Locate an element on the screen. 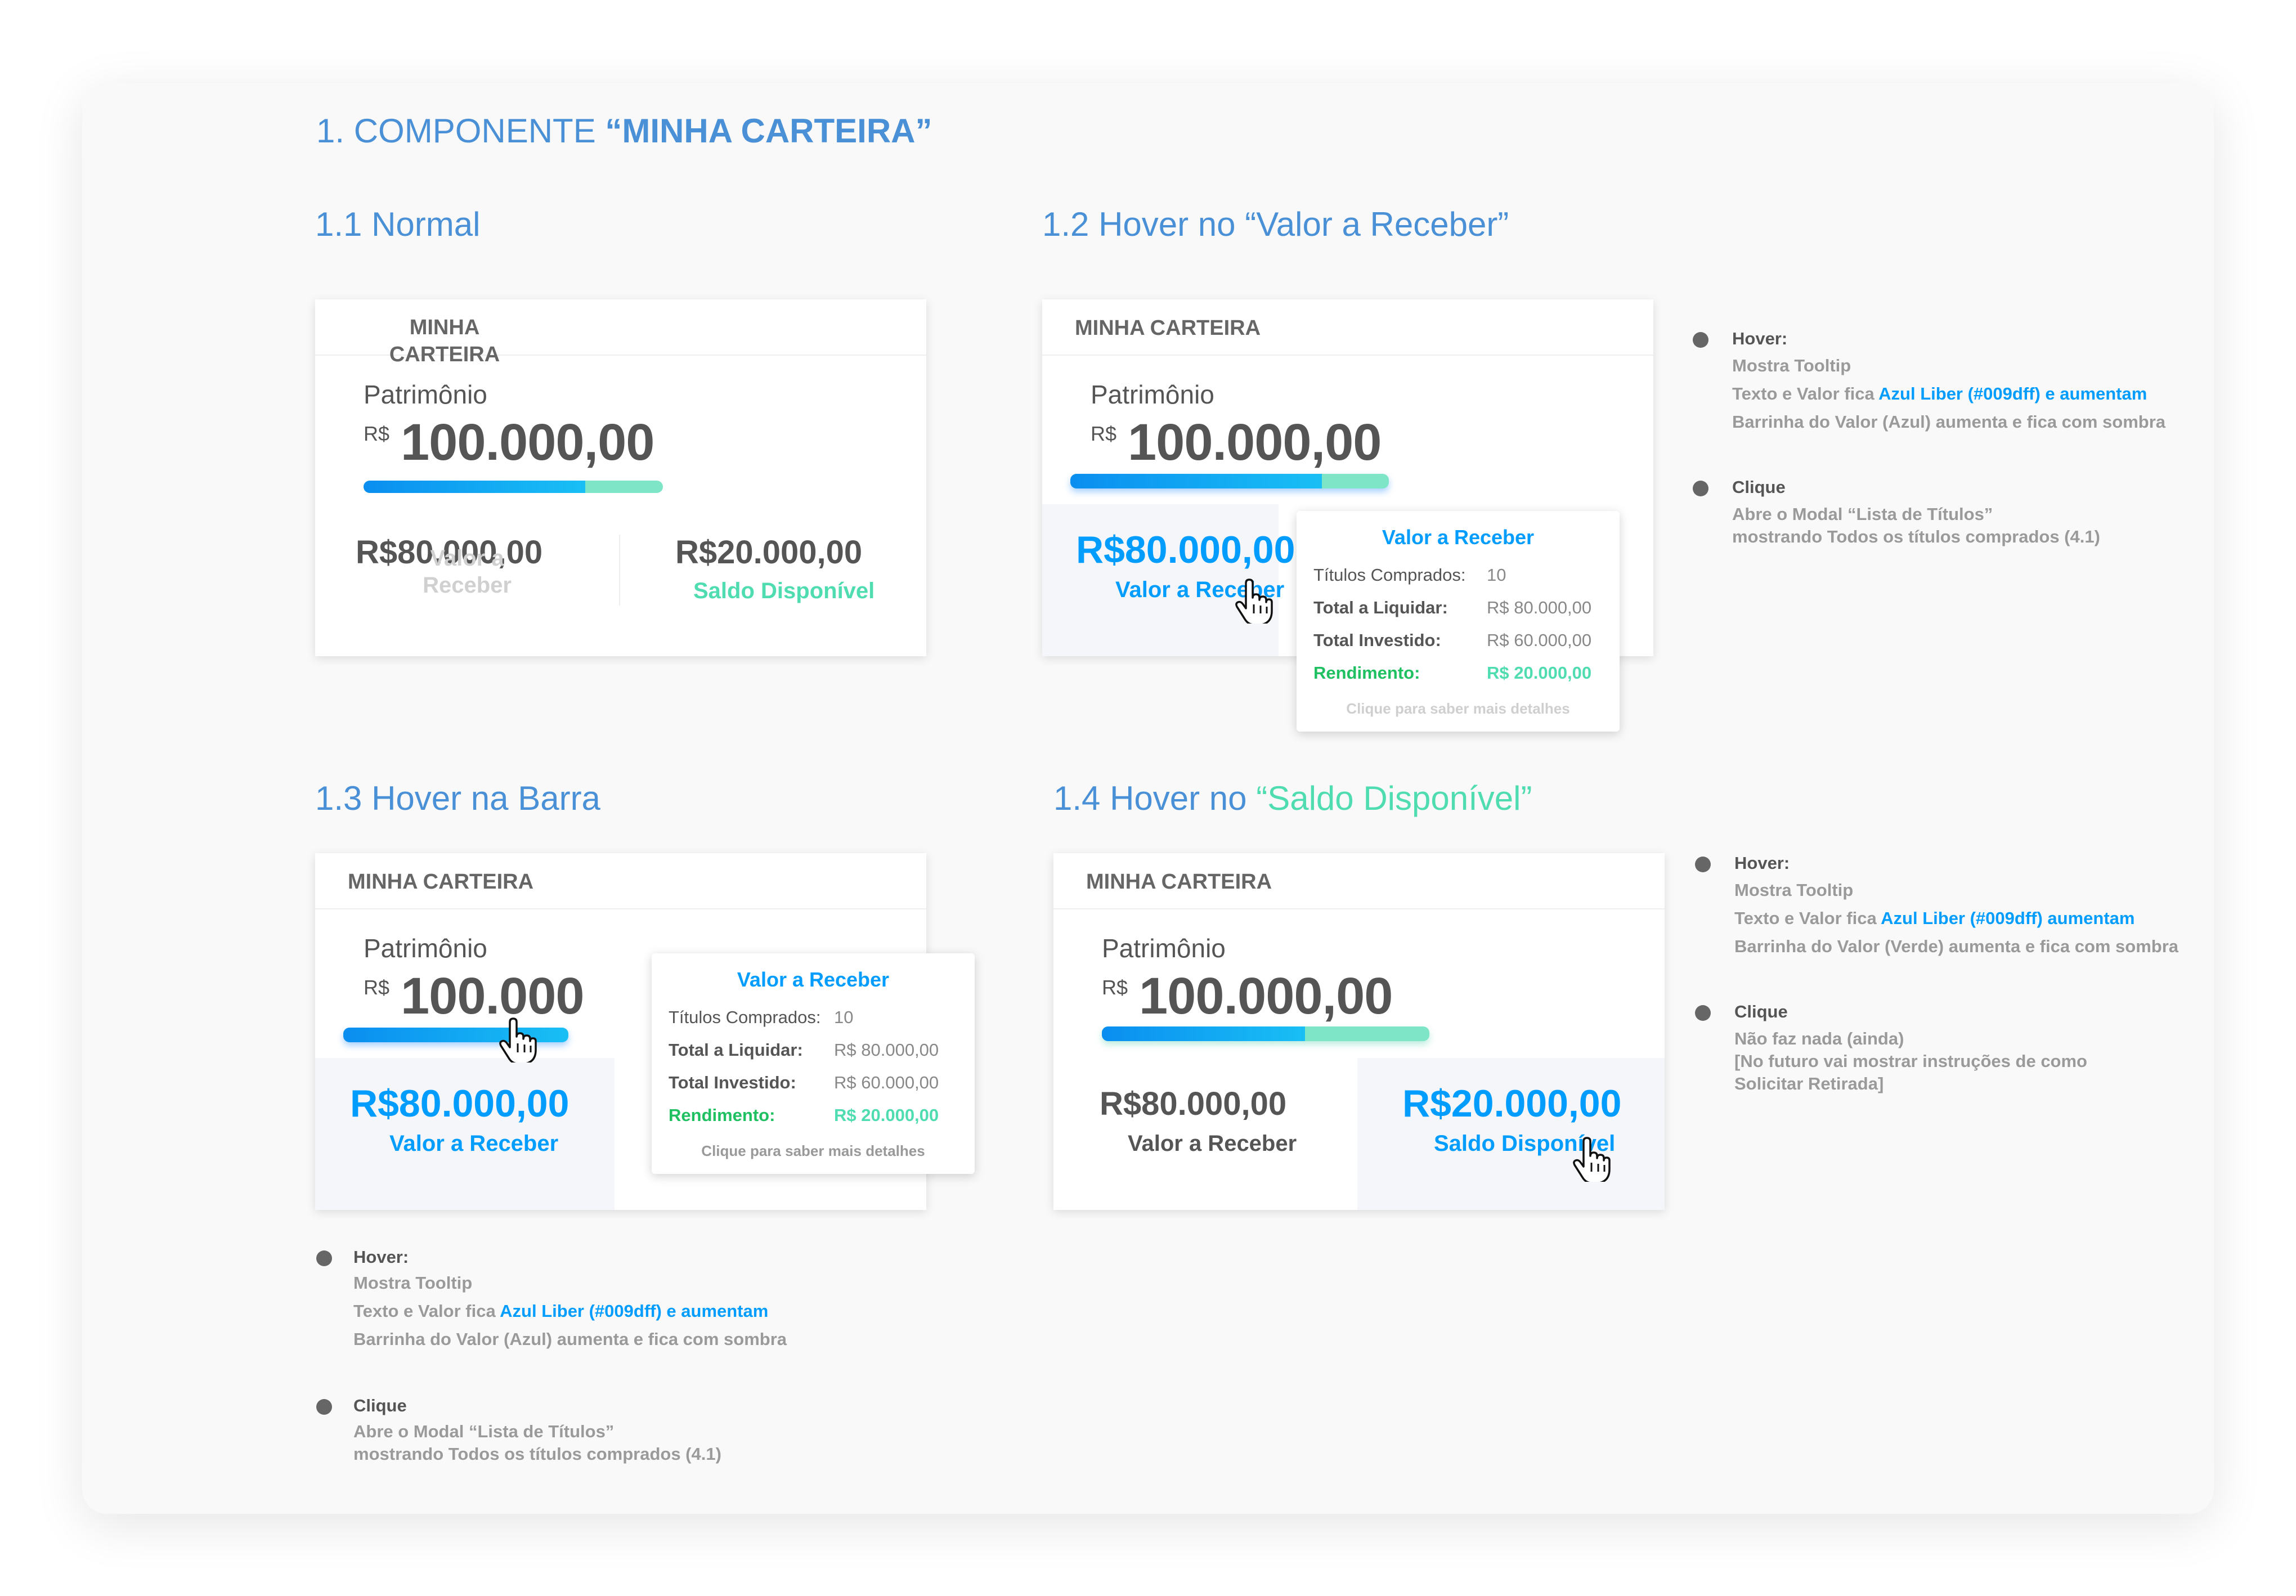 The image size is (2296, 1596). page-title: 1. COMPONENTE “MINHA CARTEIRA” is located at coordinates (624, 131).